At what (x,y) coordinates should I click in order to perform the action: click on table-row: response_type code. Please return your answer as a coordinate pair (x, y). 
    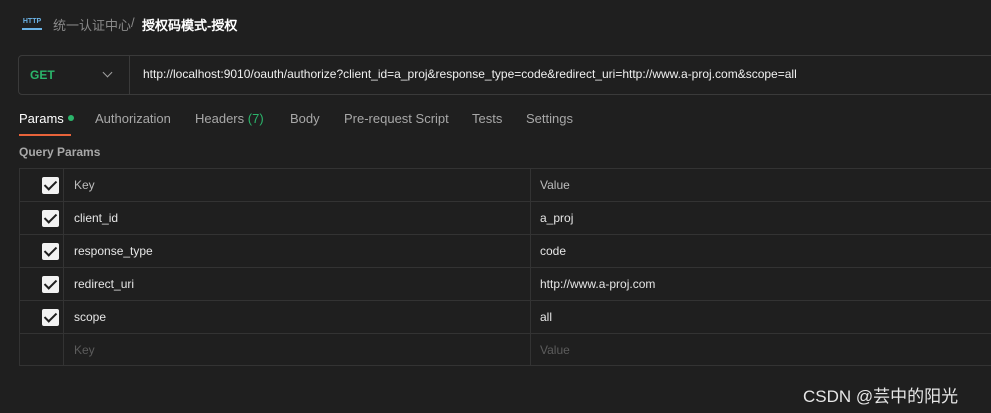
    Looking at the image, I should click on (505, 251).